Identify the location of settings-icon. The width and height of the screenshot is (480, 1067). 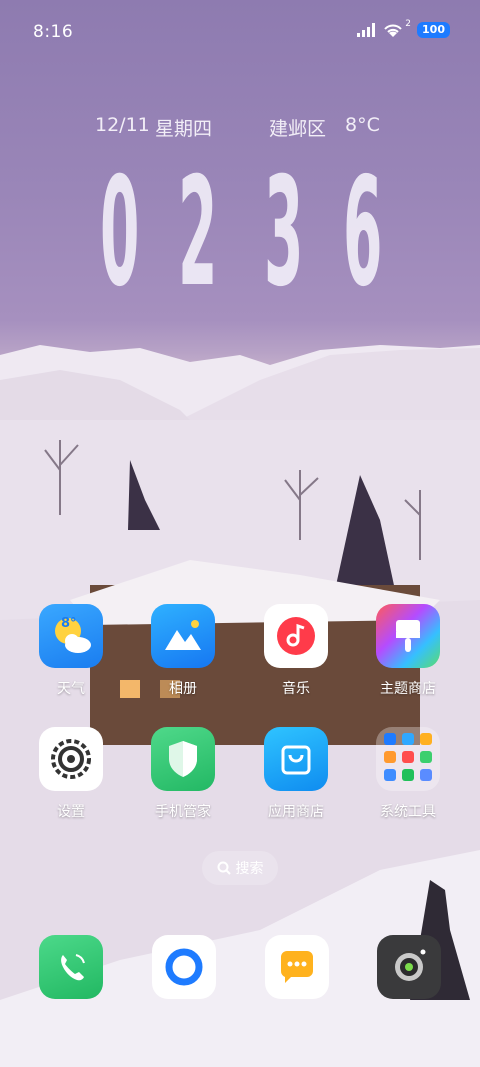
(71, 759).